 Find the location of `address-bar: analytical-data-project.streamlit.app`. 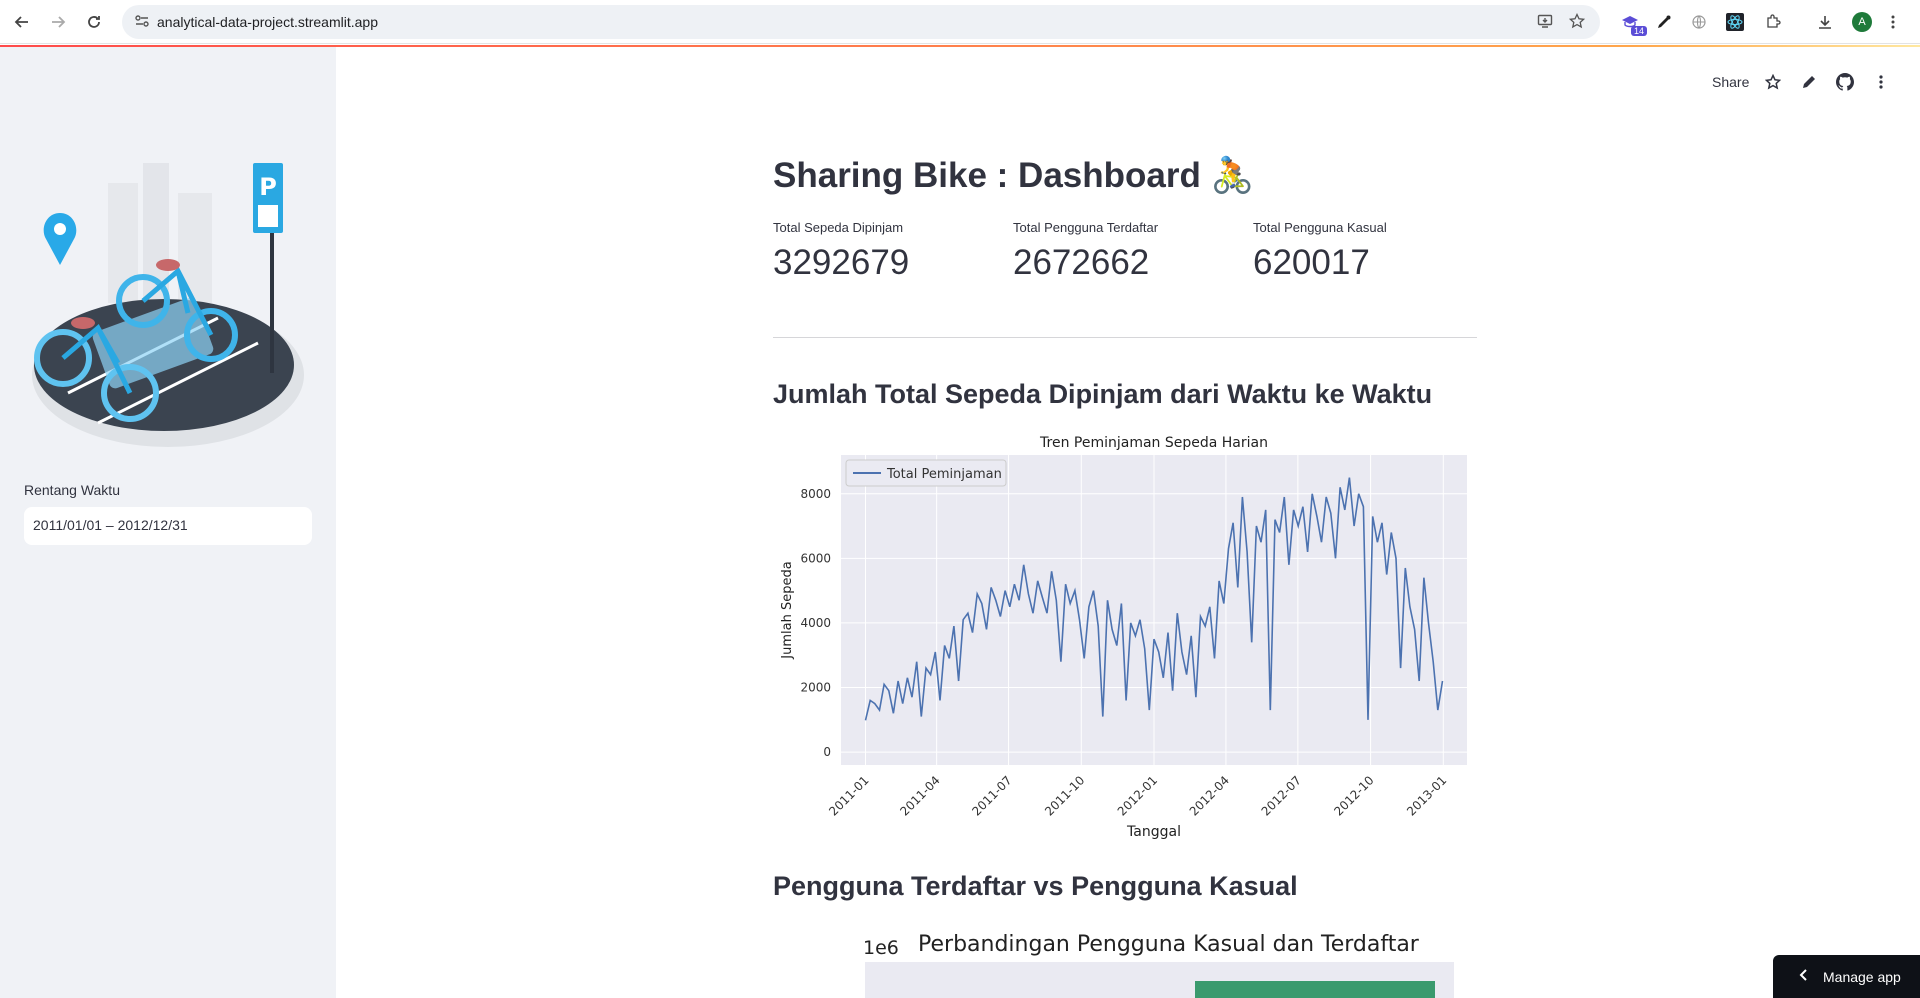

address-bar: analytical-data-project.streamlit.app is located at coordinates (861, 22).